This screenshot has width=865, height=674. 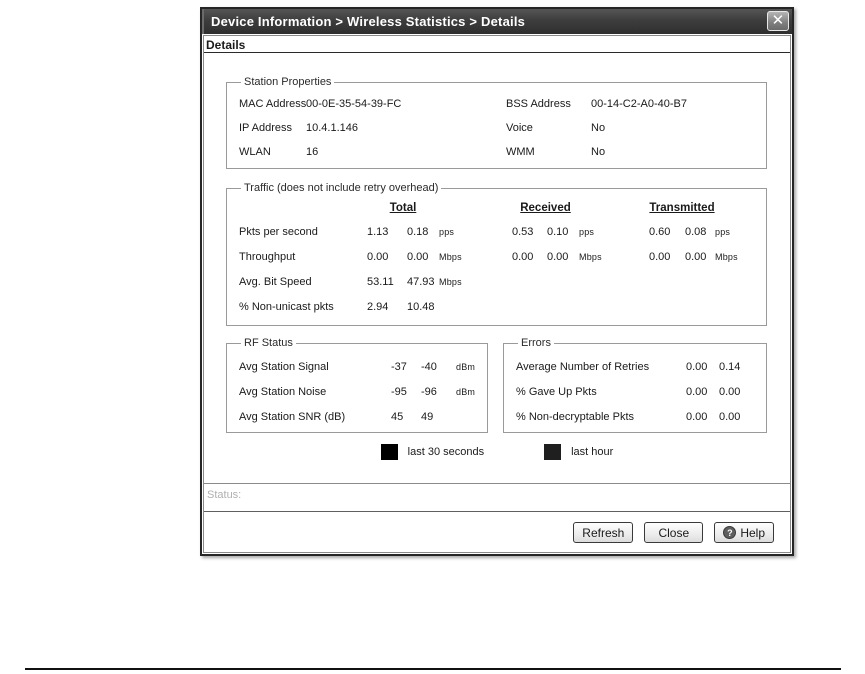 What do you see at coordinates (752, 532) in the screenshot?
I see `help-button-label: Help` at bounding box center [752, 532].